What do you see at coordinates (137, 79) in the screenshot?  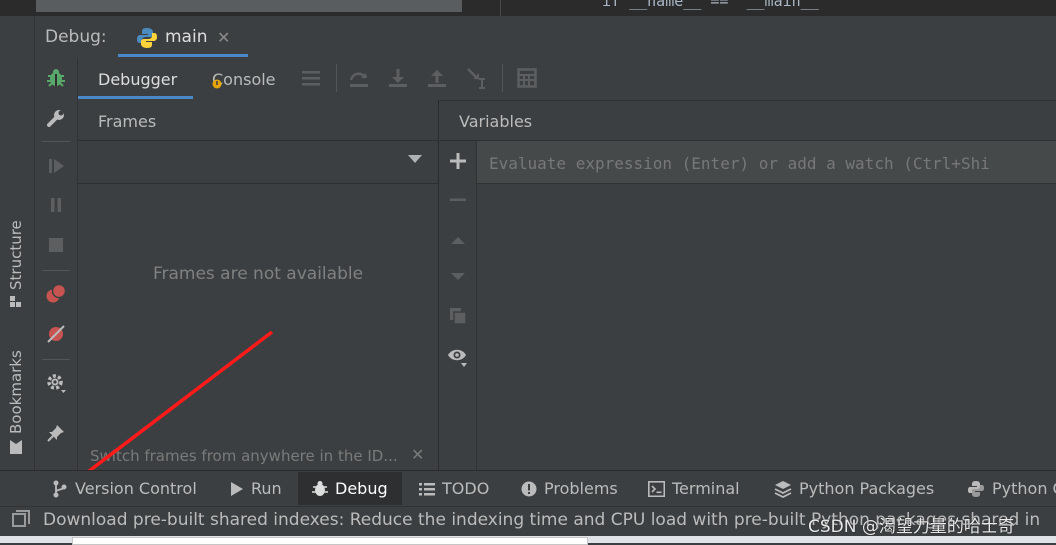 I see `tab-debugger: Debugger` at bounding box center [137, 79].